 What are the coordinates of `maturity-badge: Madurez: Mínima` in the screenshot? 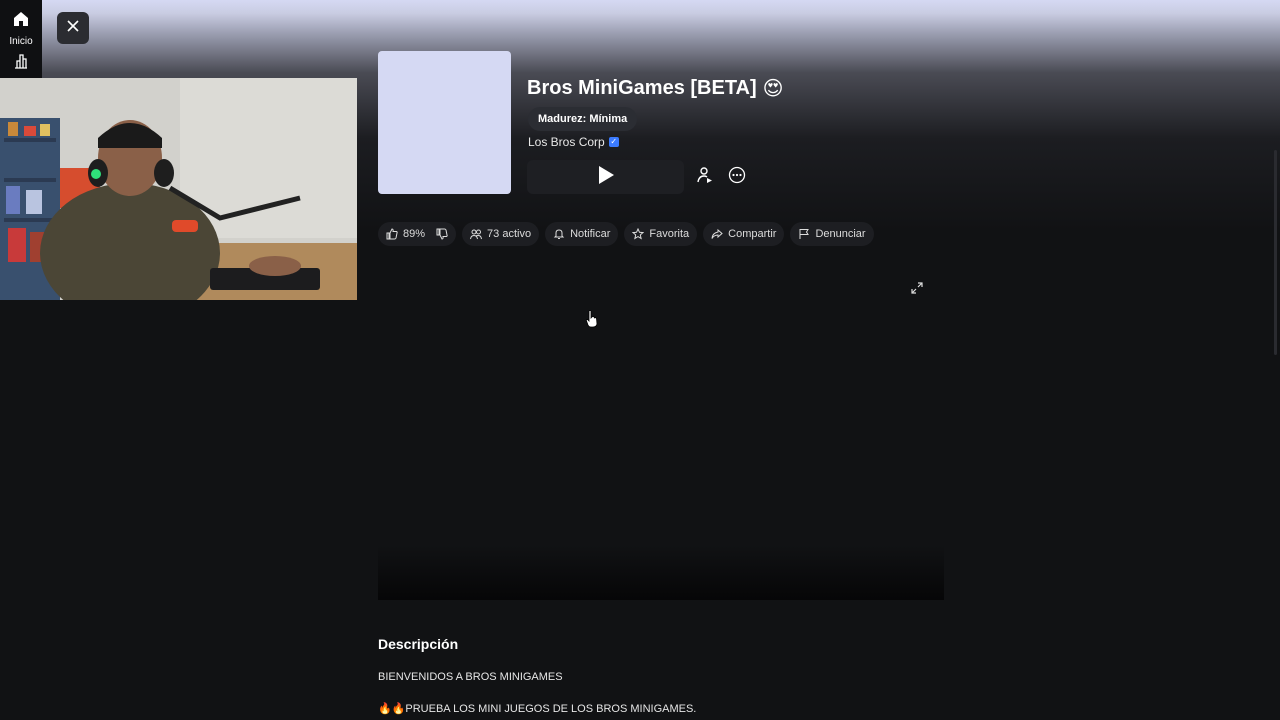 It's located at (583, 119).